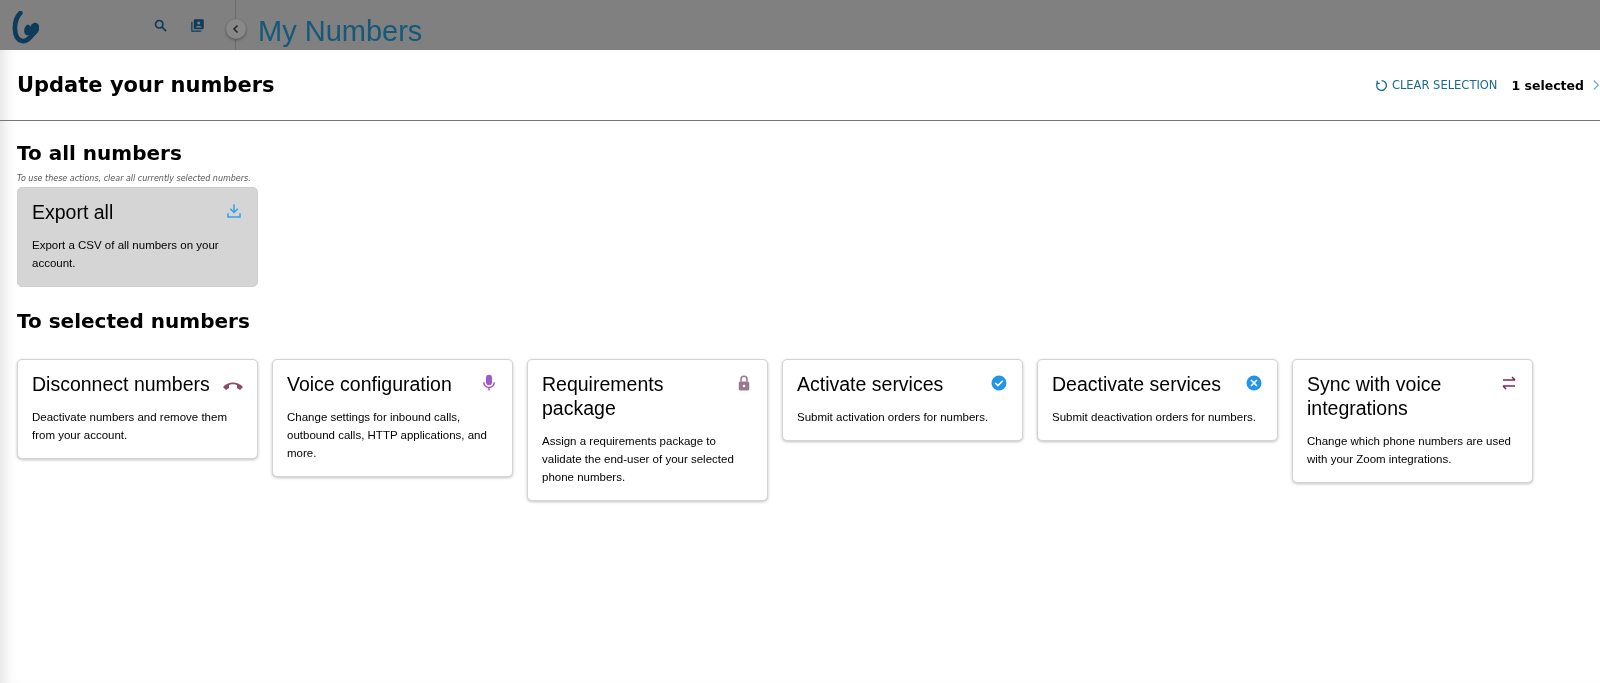 The width and height of the screenshot is (1600, 683). I want to click on card-description: Change settings for inbound calls, outbound calls, HTTP applications, and more., so click(387, 435).